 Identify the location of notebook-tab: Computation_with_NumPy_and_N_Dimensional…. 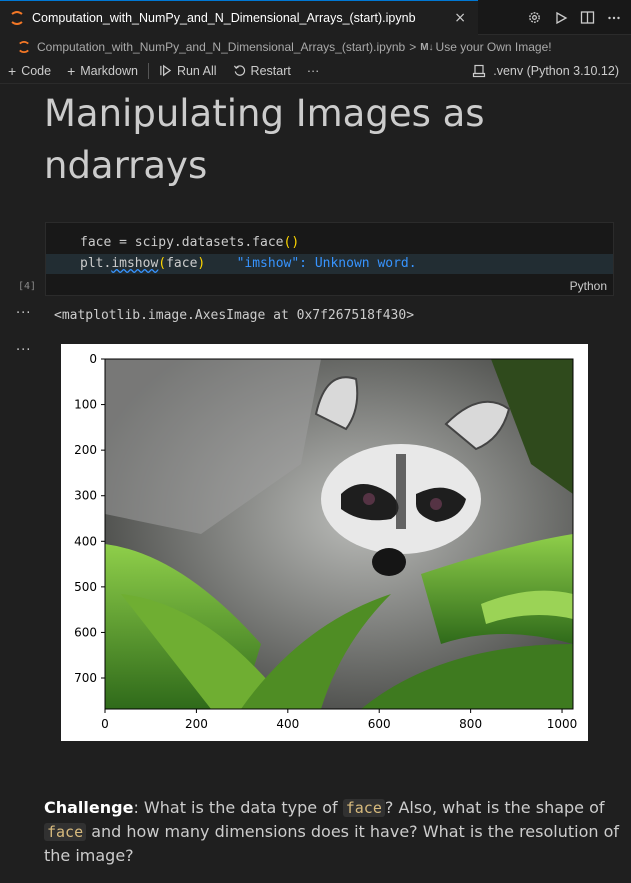
(239, 17).